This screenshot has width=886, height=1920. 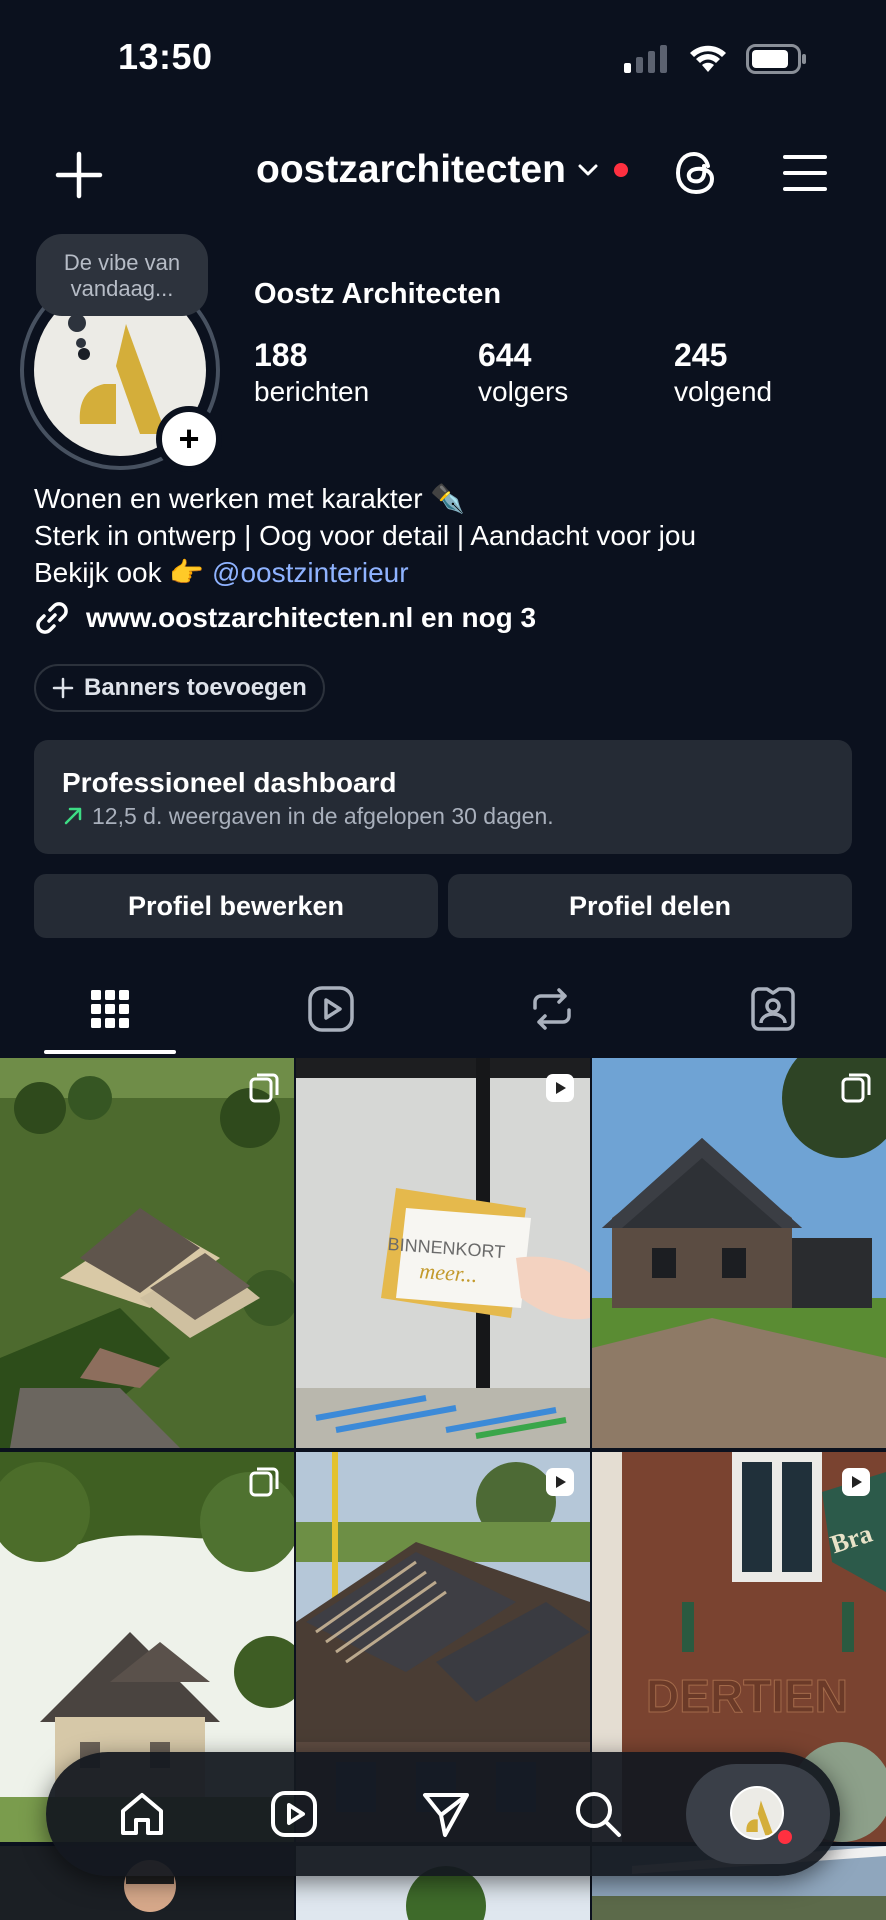 I want to click on stat-value: 245, so click(x=701, y=355).